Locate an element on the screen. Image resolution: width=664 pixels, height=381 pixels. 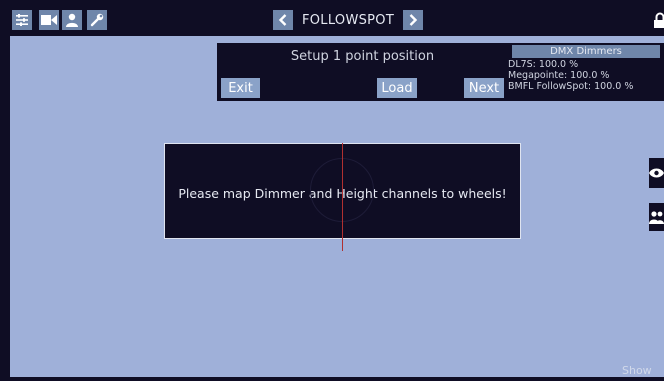
dmx-row: BMFL FollowSpot: 100.0 % is located at coordinates (571, 86).